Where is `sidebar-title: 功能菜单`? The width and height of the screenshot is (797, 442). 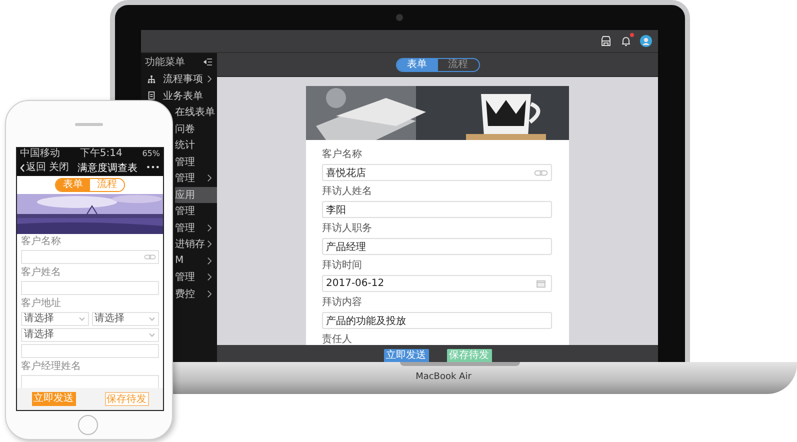
sidebar-title: 功能菜单 is located at coordinates (165, 62).